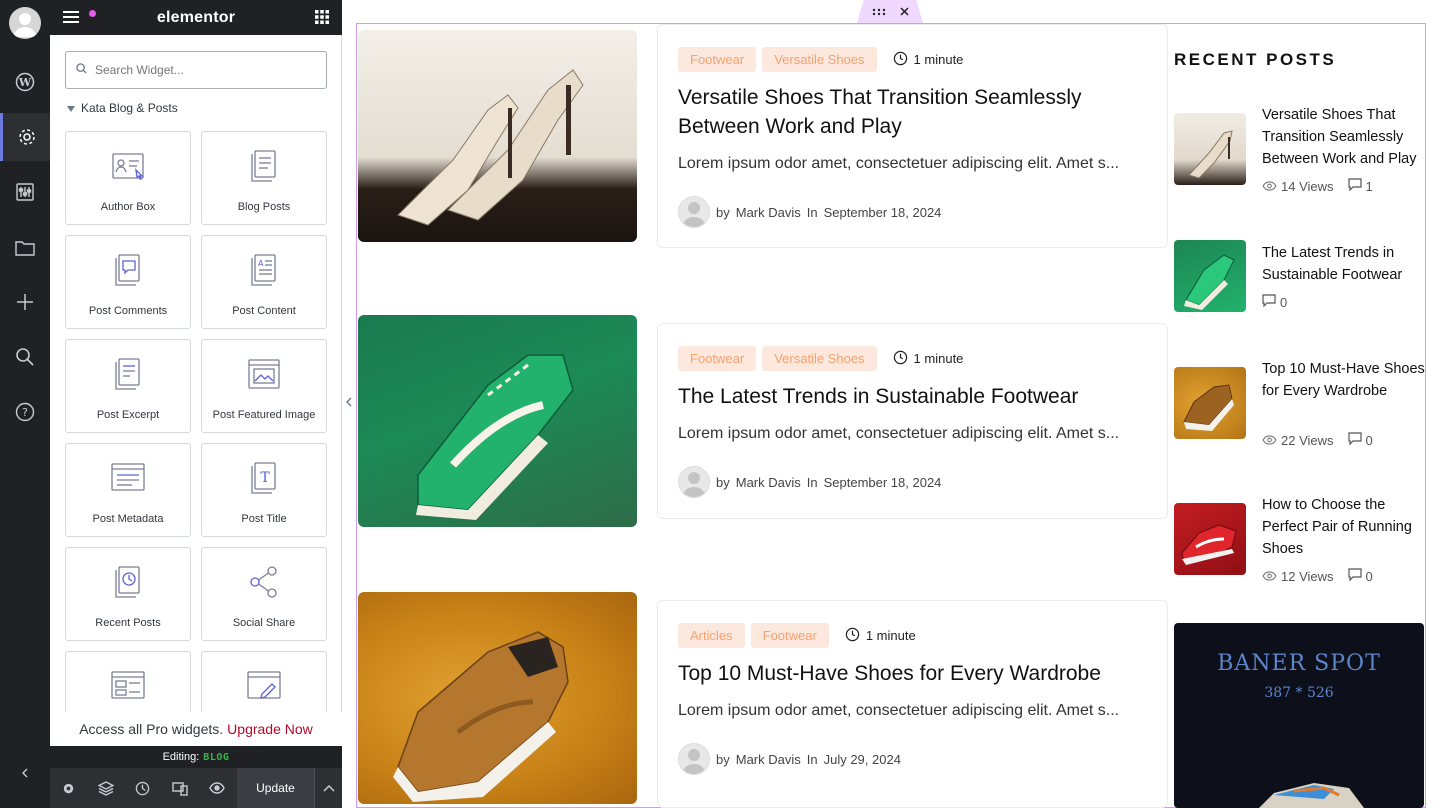  I want to click on views-count: 22 Views, so click(1307, 440).